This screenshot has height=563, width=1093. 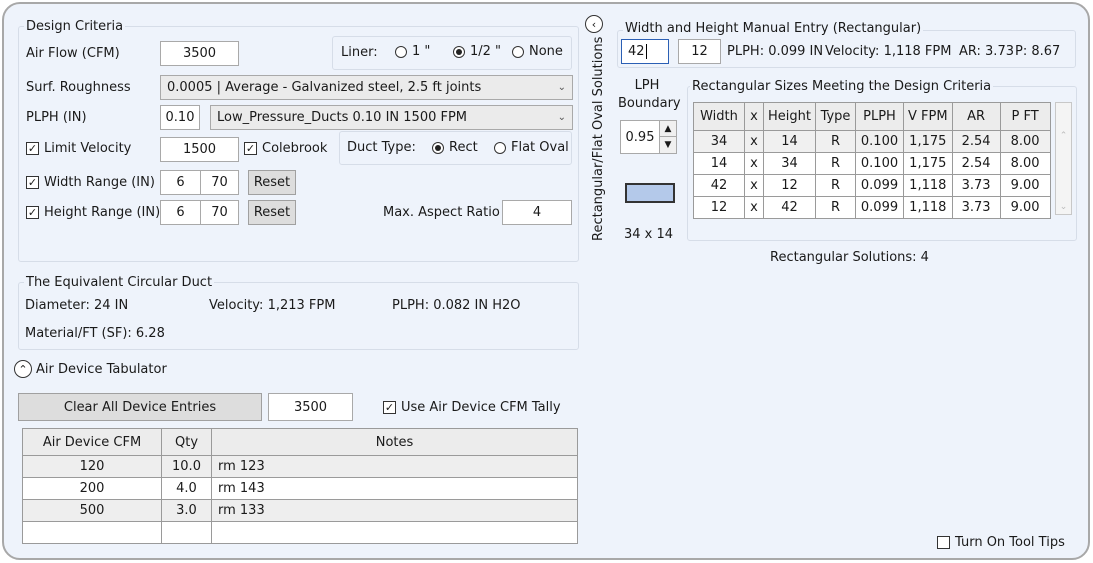 What do you see at coordinates (438, 147) in the screenshot?
I see `radio-circle-selected` at bounding box center [438, 147].